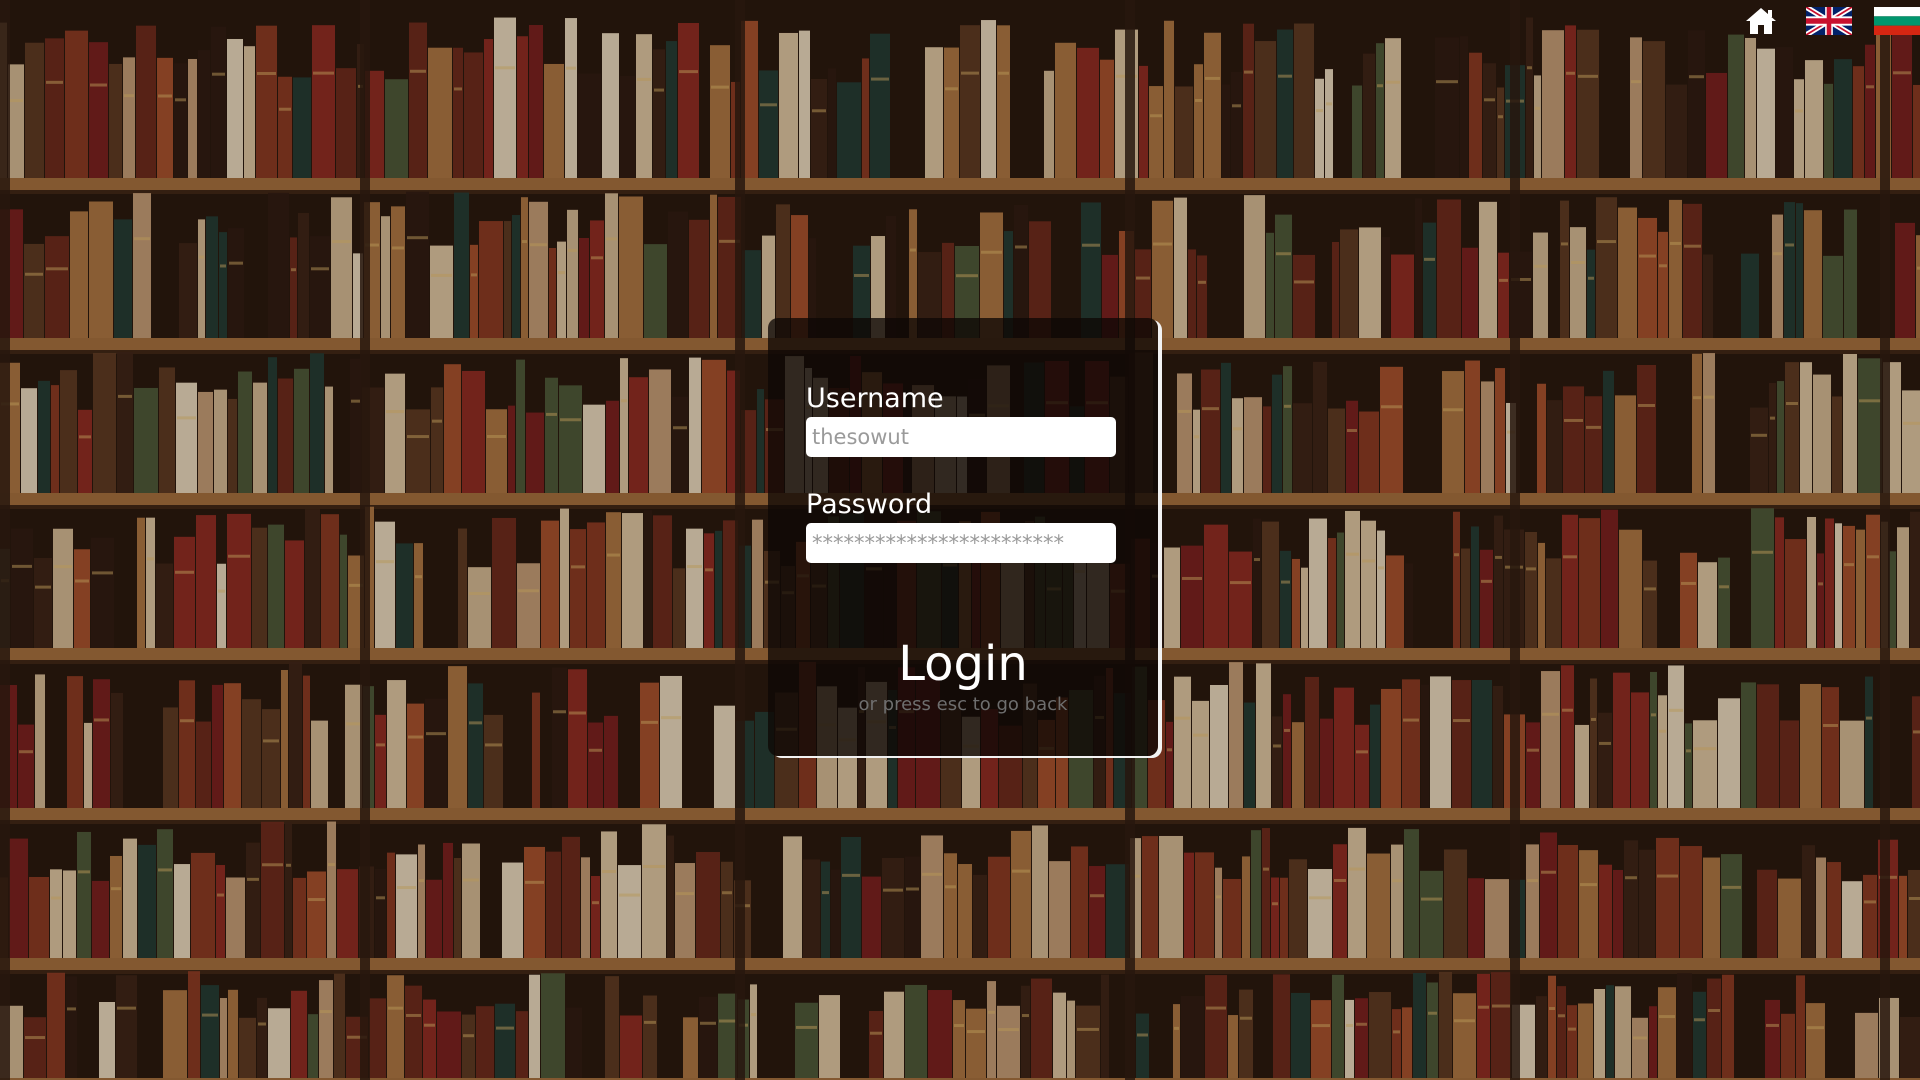 The height and width of the screenshot is (1080, 1920). I want to click on username-label: Username, so click(875, 398).